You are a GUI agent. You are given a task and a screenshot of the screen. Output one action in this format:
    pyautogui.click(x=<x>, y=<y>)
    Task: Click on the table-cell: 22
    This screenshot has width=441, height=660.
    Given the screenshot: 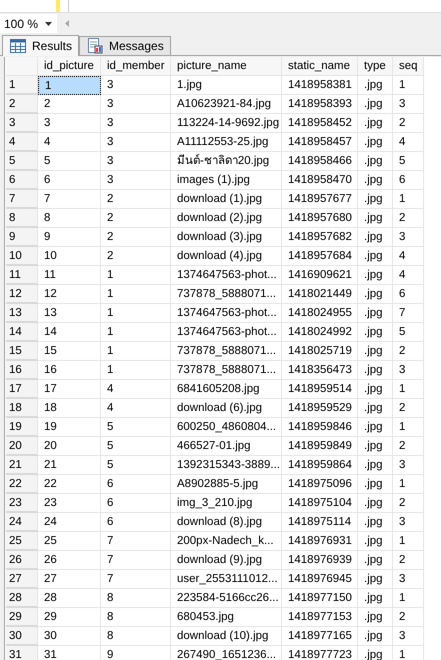 What is the action you would take?
    pyautogui.click(x=69, y=484)
    